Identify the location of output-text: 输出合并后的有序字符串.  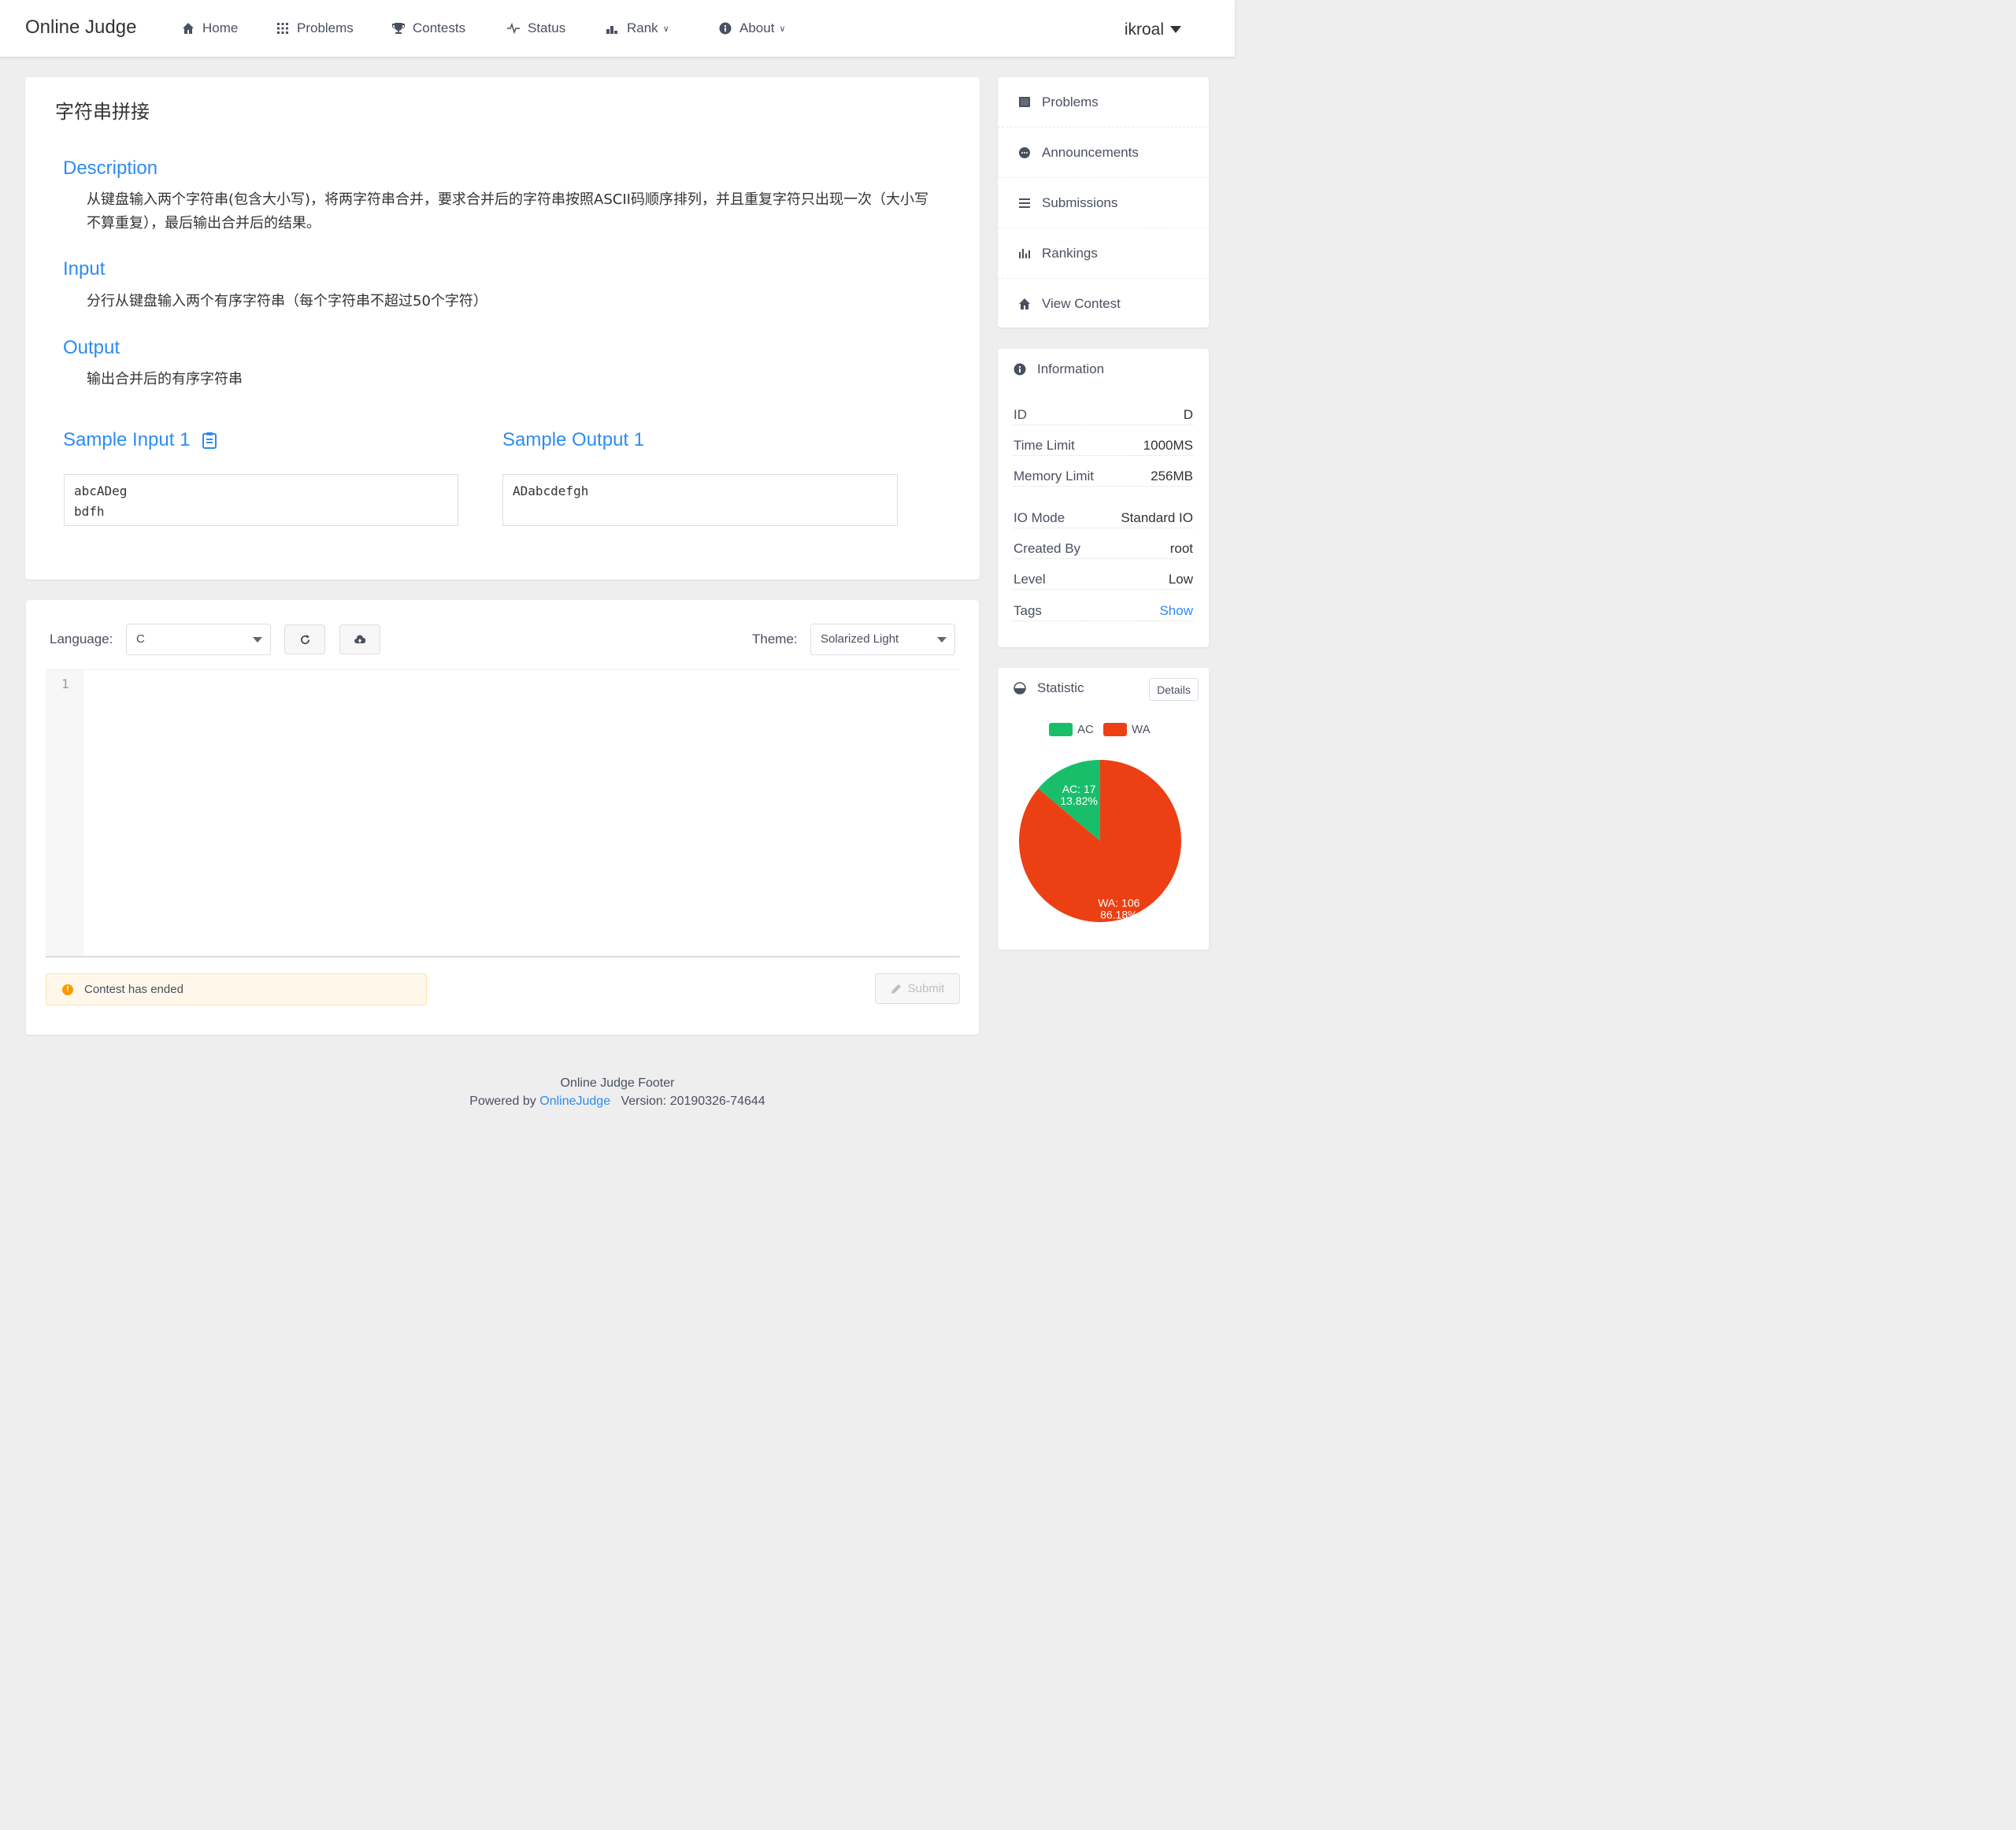
(165, 379).